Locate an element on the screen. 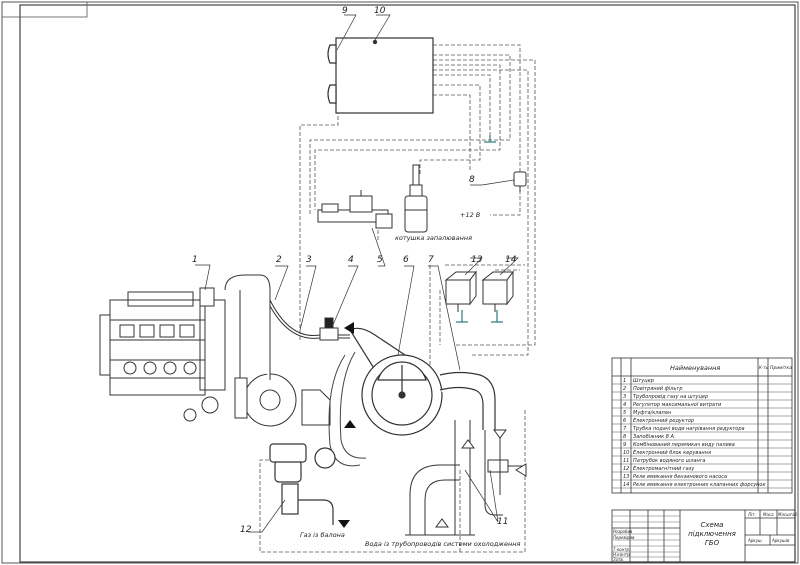  callout-8: 8 is located at coordinates (472, 180).